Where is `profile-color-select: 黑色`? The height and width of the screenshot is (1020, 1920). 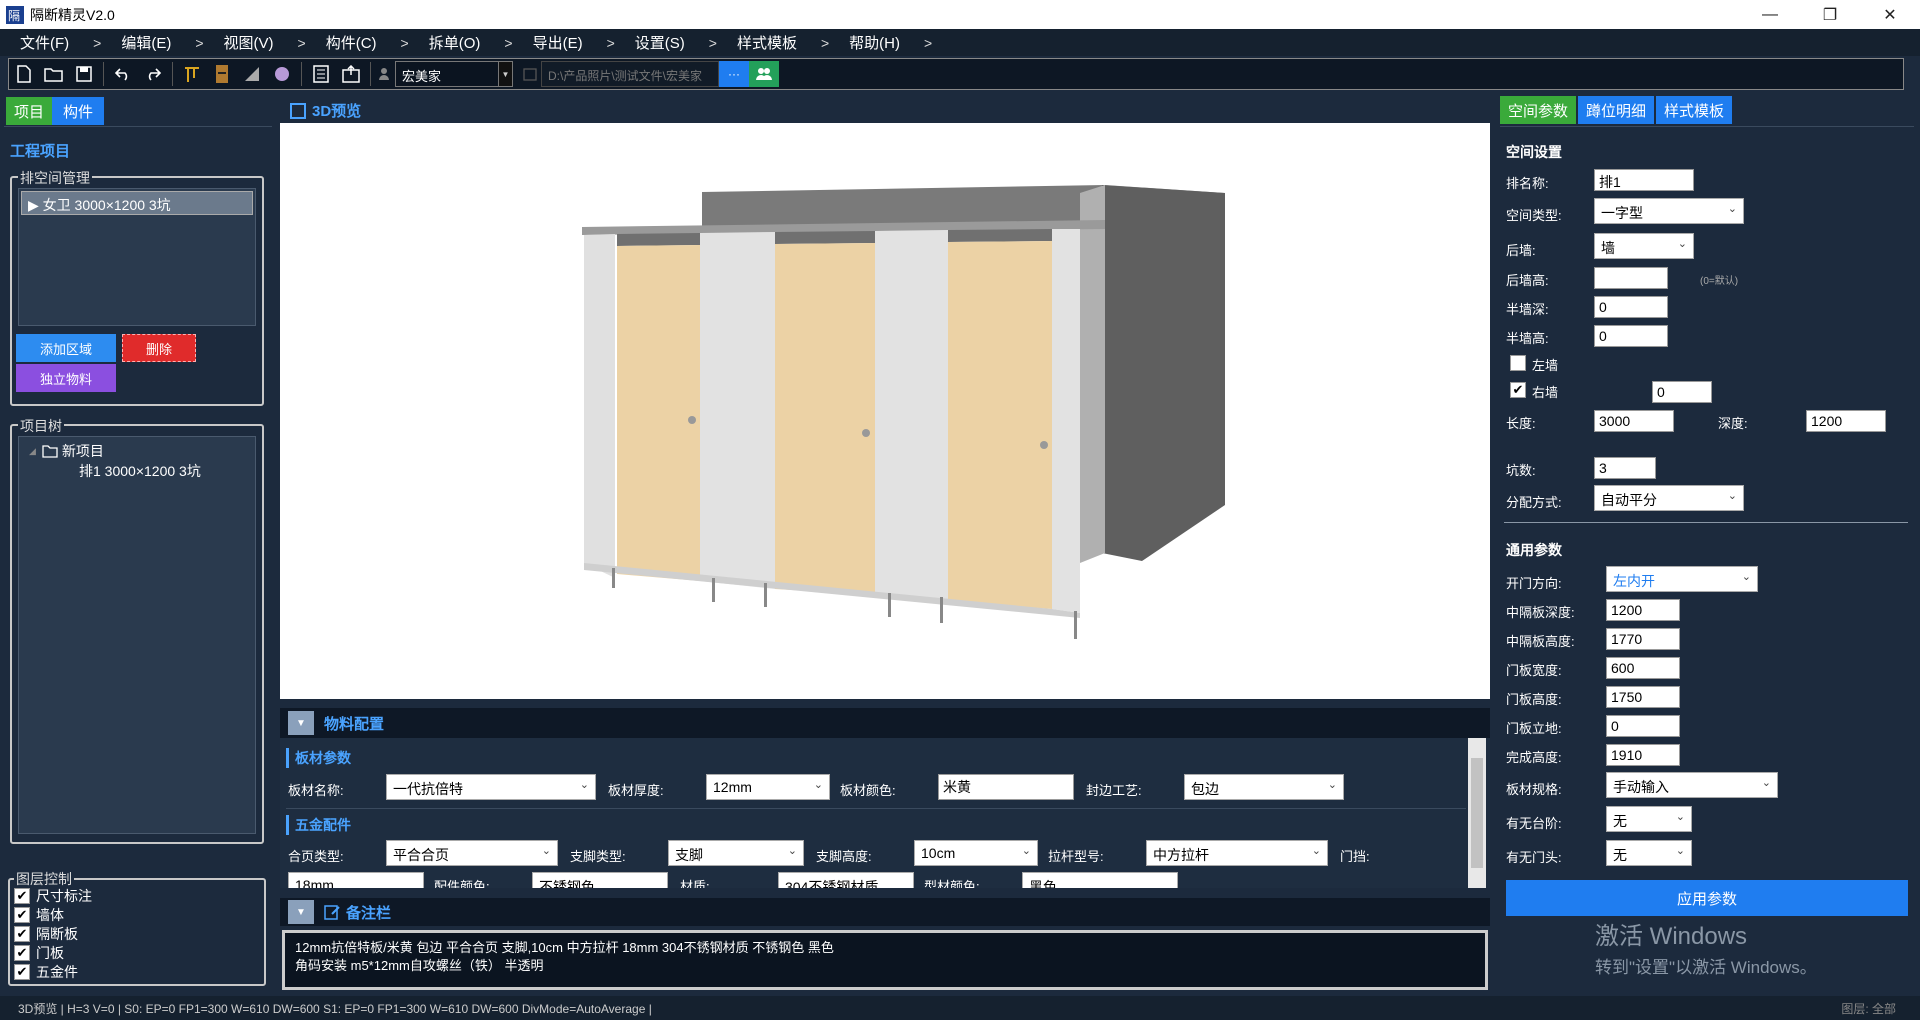 profile-color-select: 黑色 is located at coordinates (1100, 880).